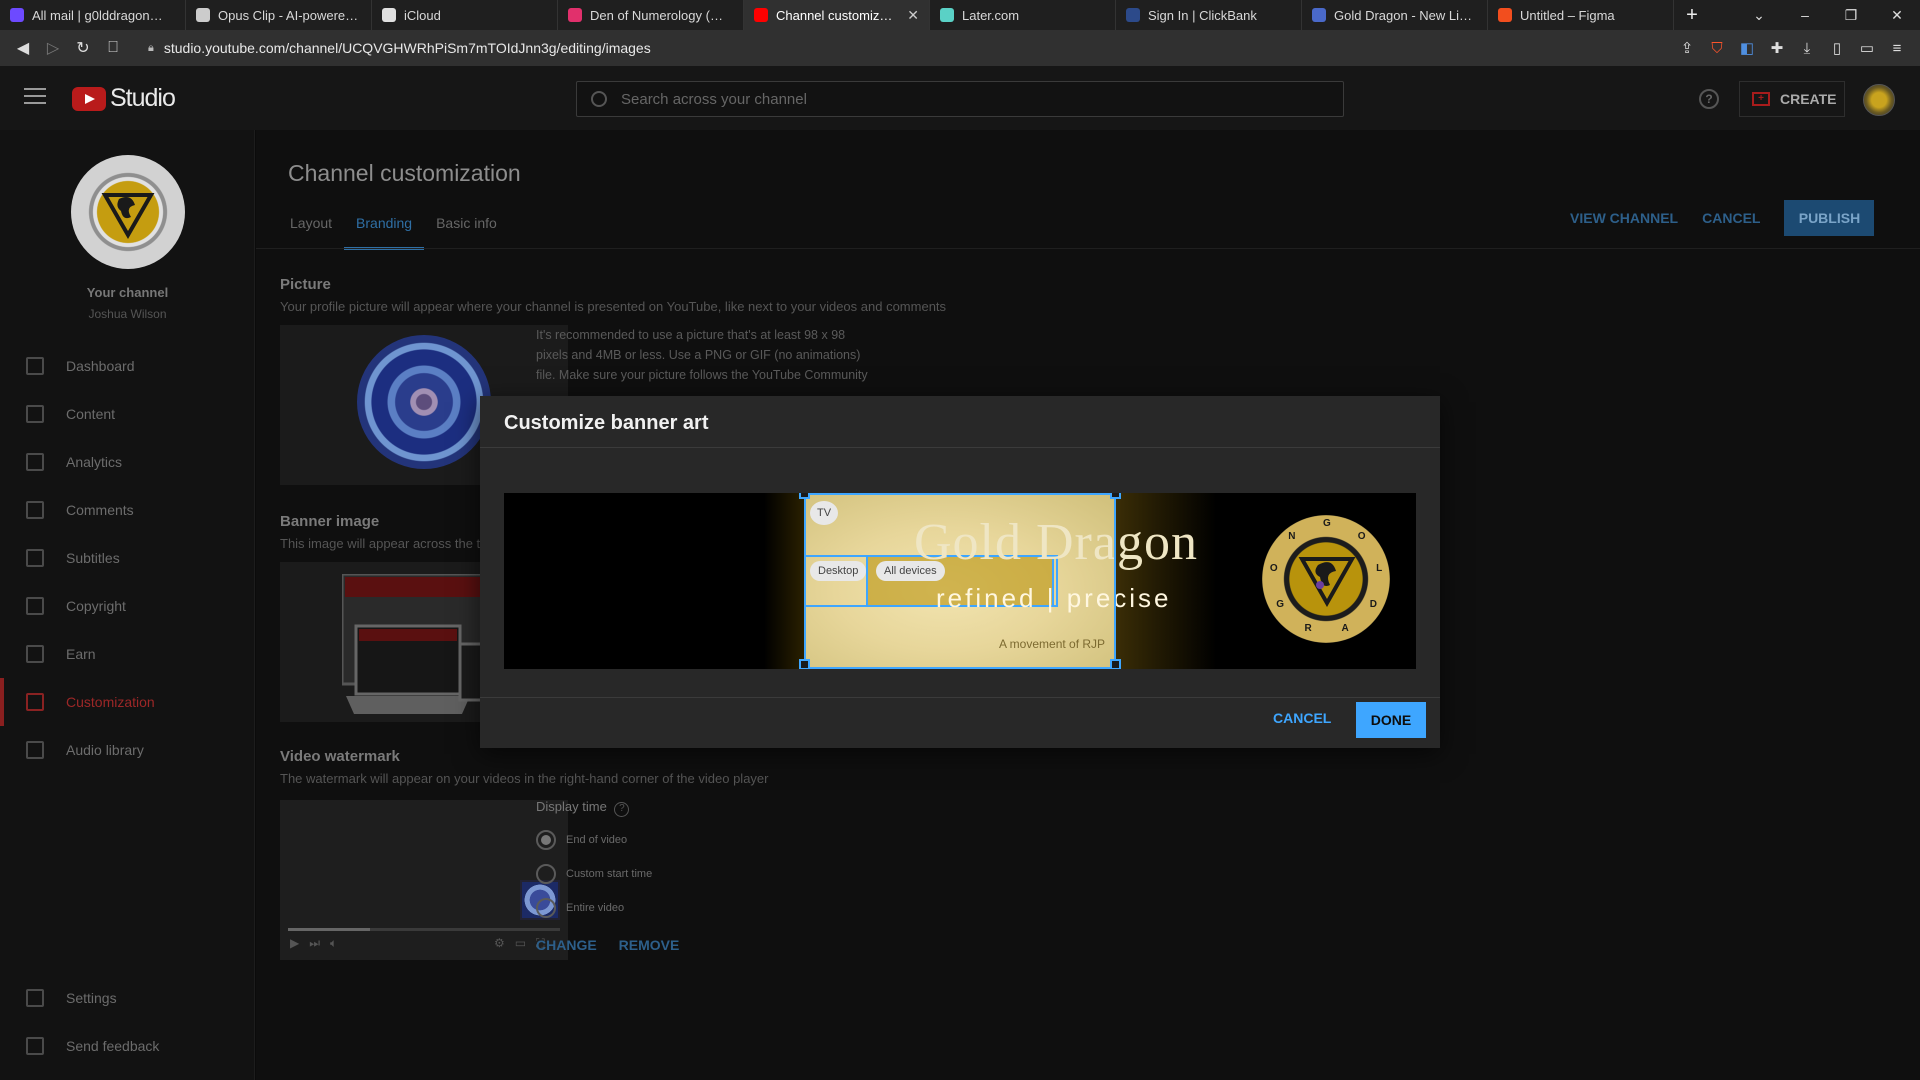 This screenshot has width=1920, height=1080. I want to click on reload-icon: ↻, so click(83, 48).